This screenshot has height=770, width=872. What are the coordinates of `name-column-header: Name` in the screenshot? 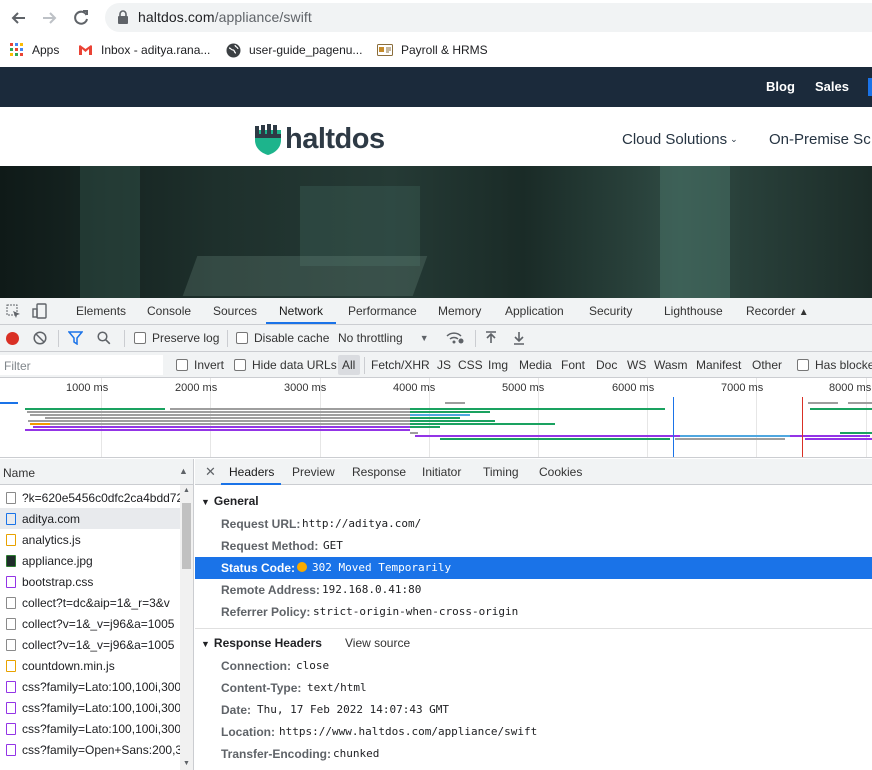 It's located at (19, 473).